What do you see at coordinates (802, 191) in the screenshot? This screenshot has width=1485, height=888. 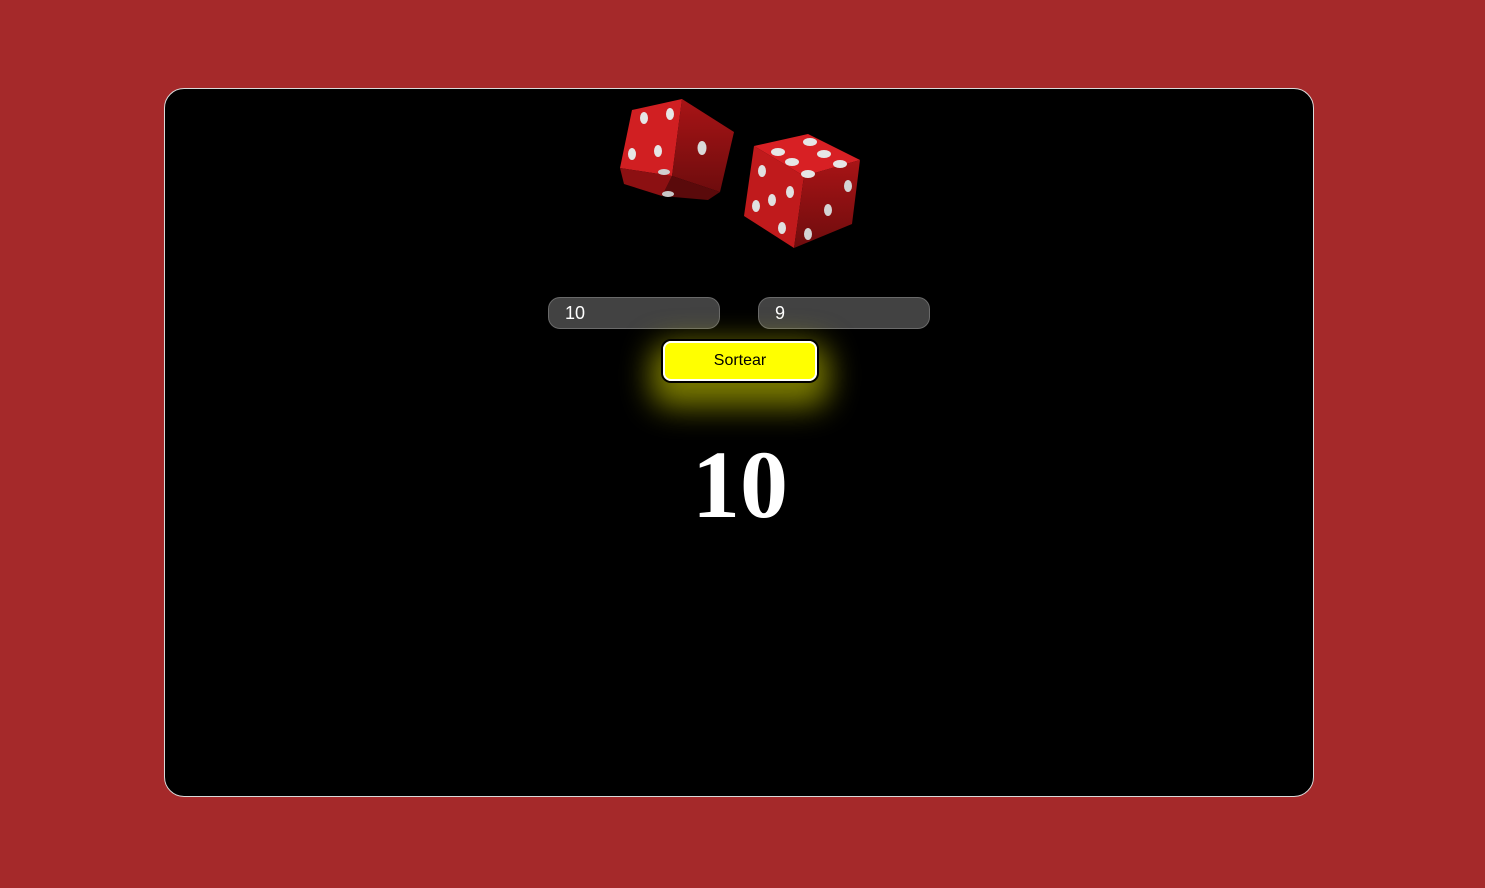 I see `die-right` at bounding box center [802, 191].